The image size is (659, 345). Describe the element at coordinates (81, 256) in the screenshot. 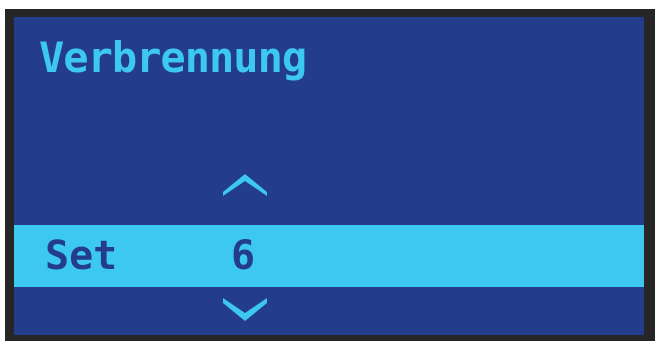

I see `setting-label: Set` at that location.